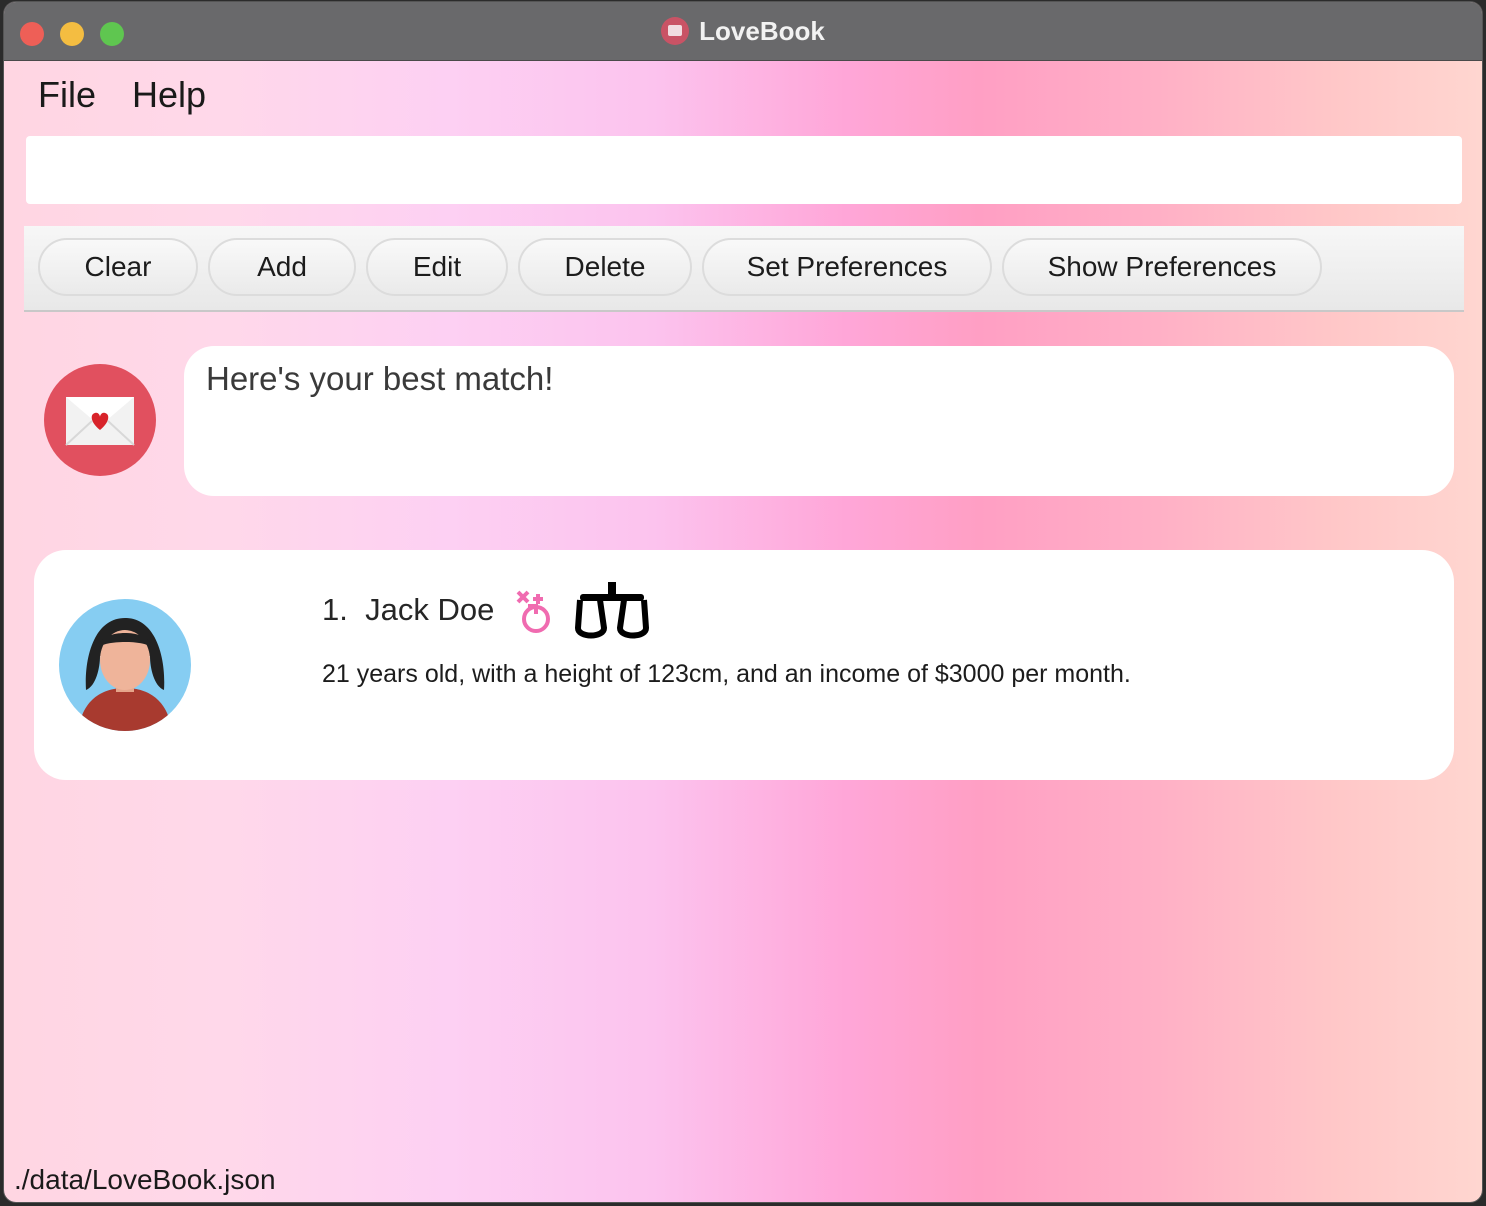  I want to click on person-avatar, so click(125, 665).